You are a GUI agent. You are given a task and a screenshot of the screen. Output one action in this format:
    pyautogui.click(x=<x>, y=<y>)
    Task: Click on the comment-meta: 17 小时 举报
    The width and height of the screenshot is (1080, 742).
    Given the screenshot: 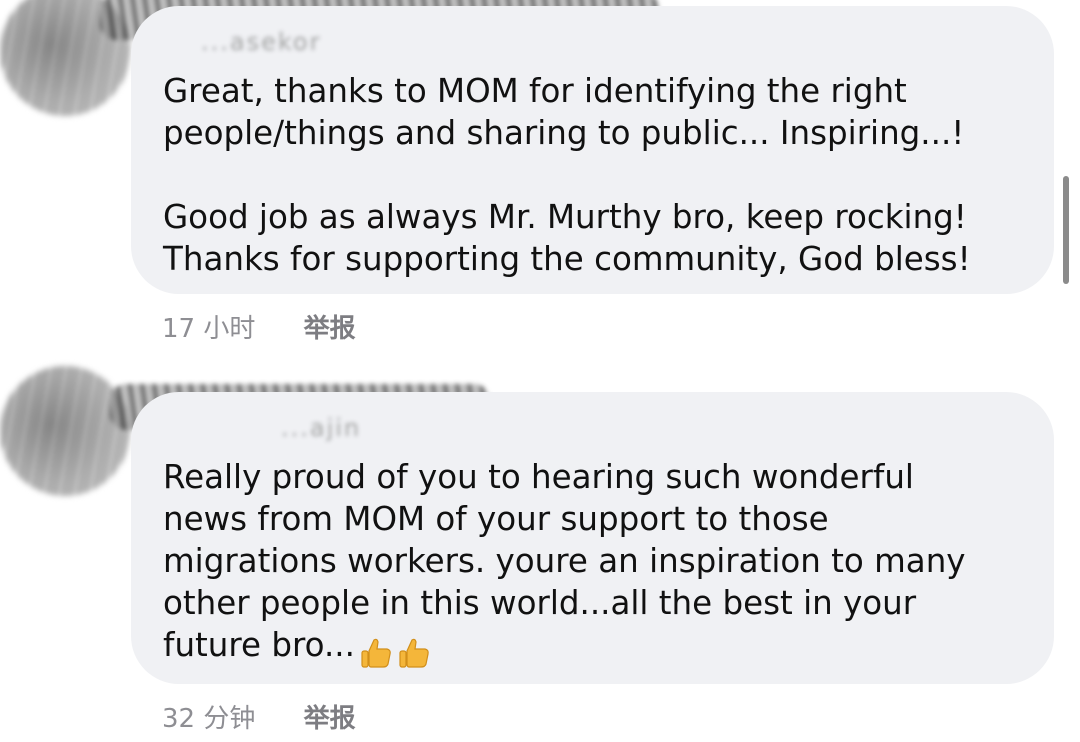 What is the action you would take?
    pyautogui.click(x=259, y=326)
    